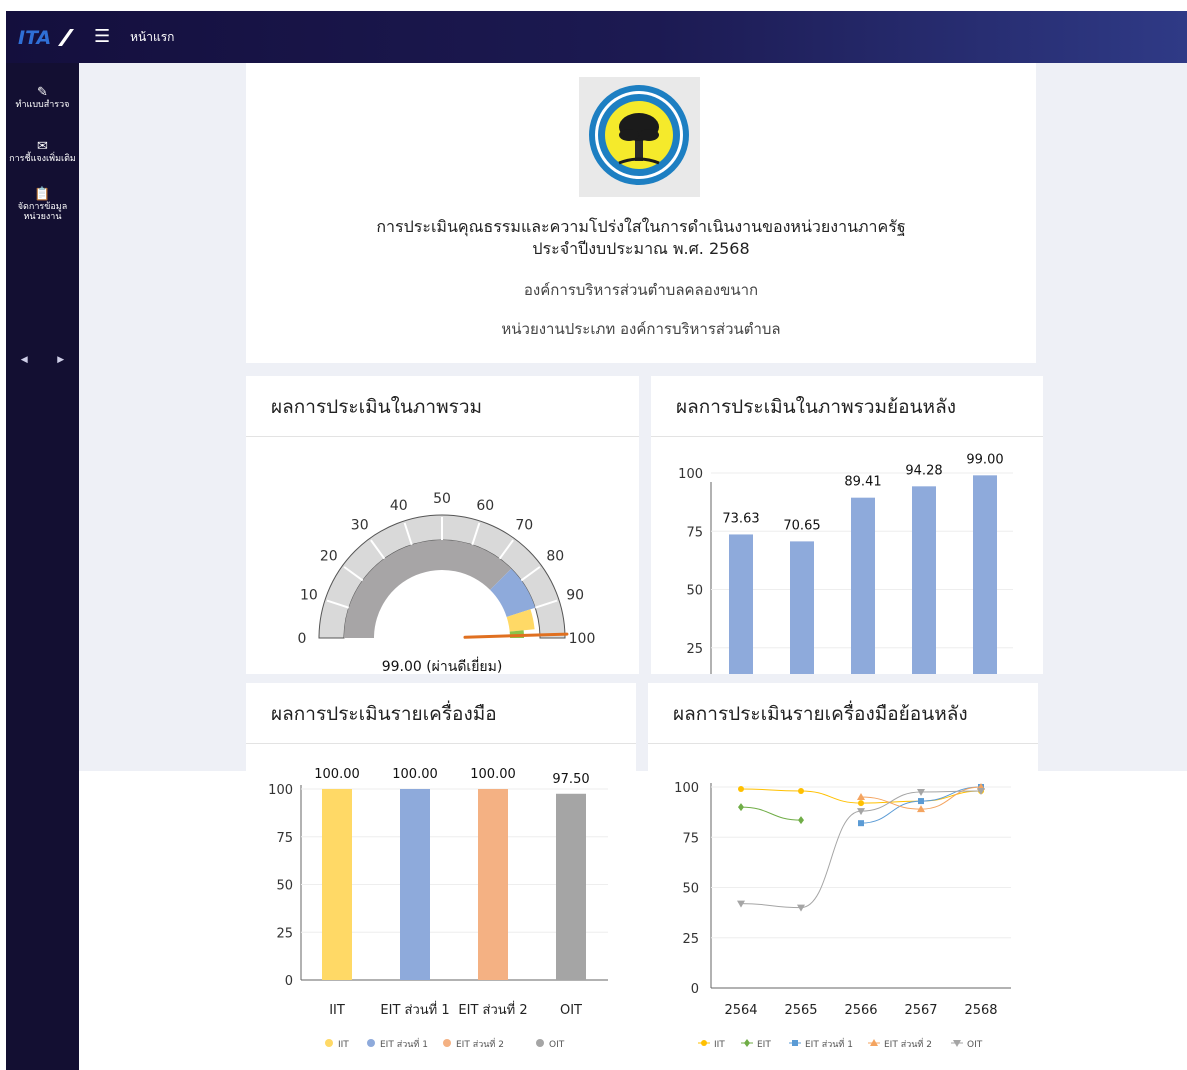  Describe the element at coordinates (152, 37) in the screenshot. I see `home-link: หน้าแรก` at that location.